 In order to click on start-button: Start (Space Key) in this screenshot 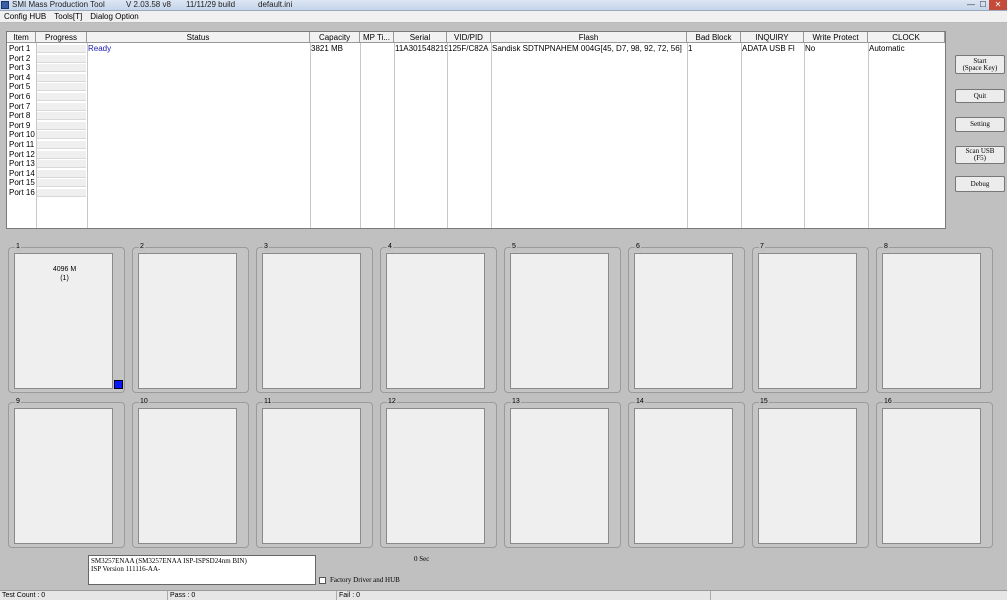, I will do `click(980, 64)`.